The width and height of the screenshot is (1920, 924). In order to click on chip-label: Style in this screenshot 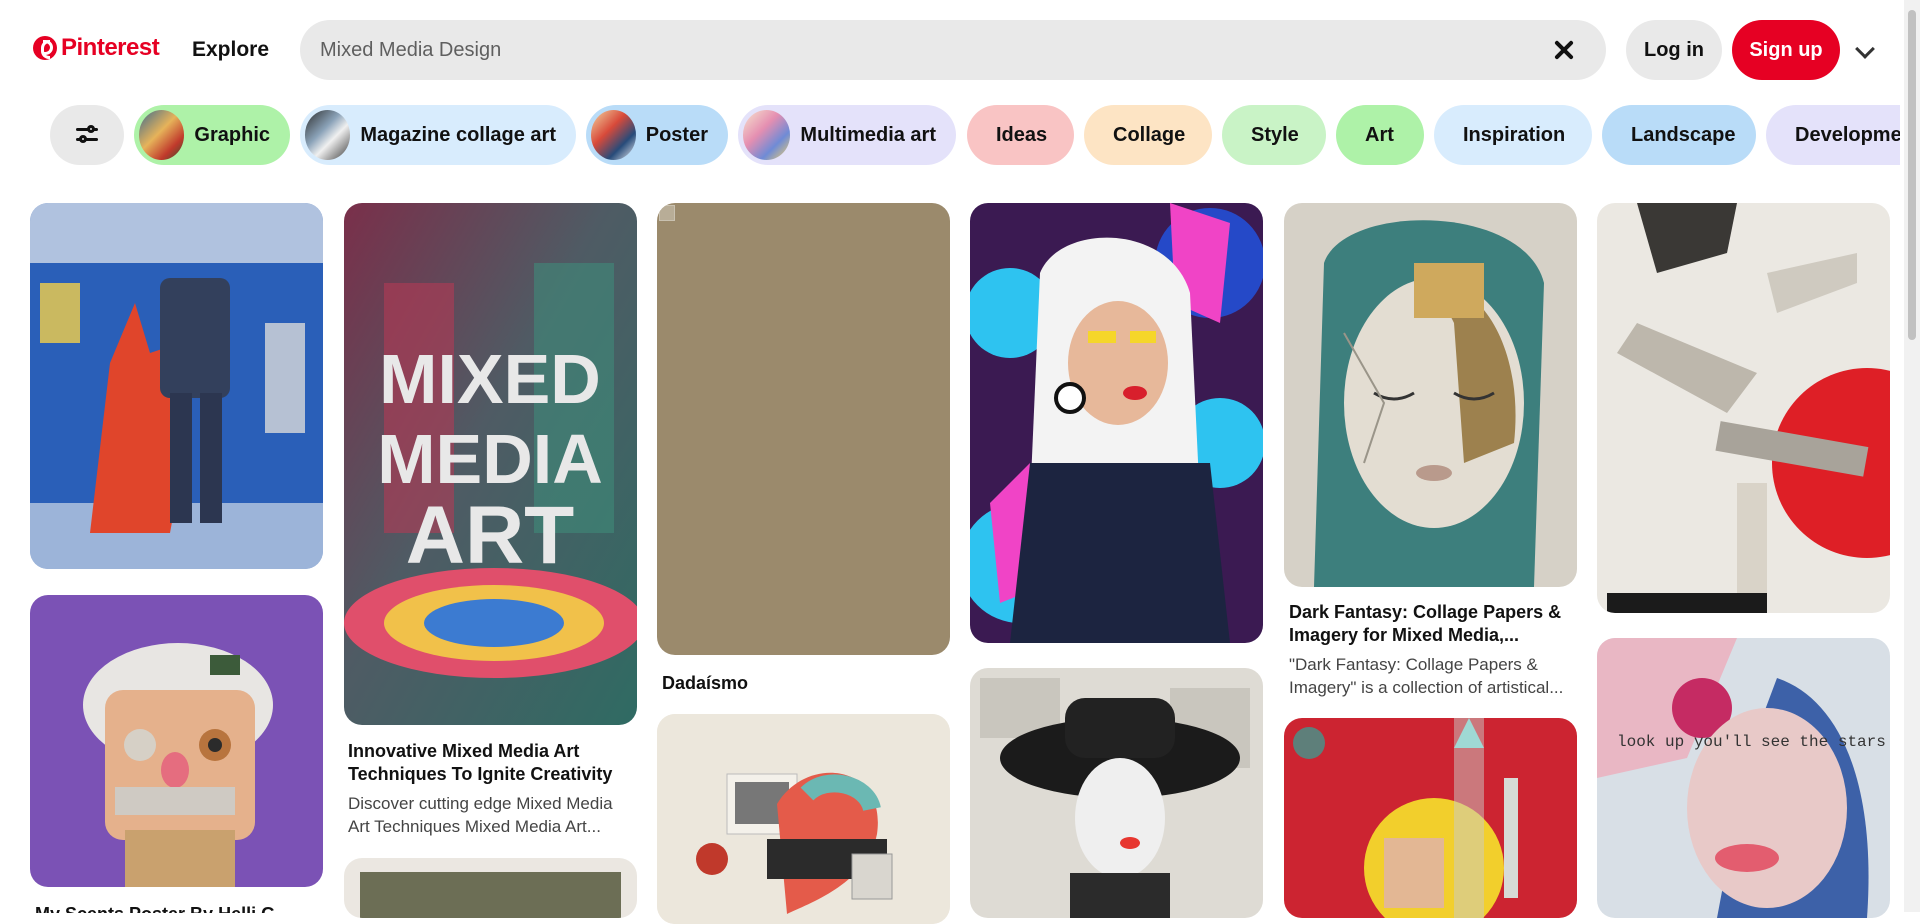, I will do `click(1275, 134)`.